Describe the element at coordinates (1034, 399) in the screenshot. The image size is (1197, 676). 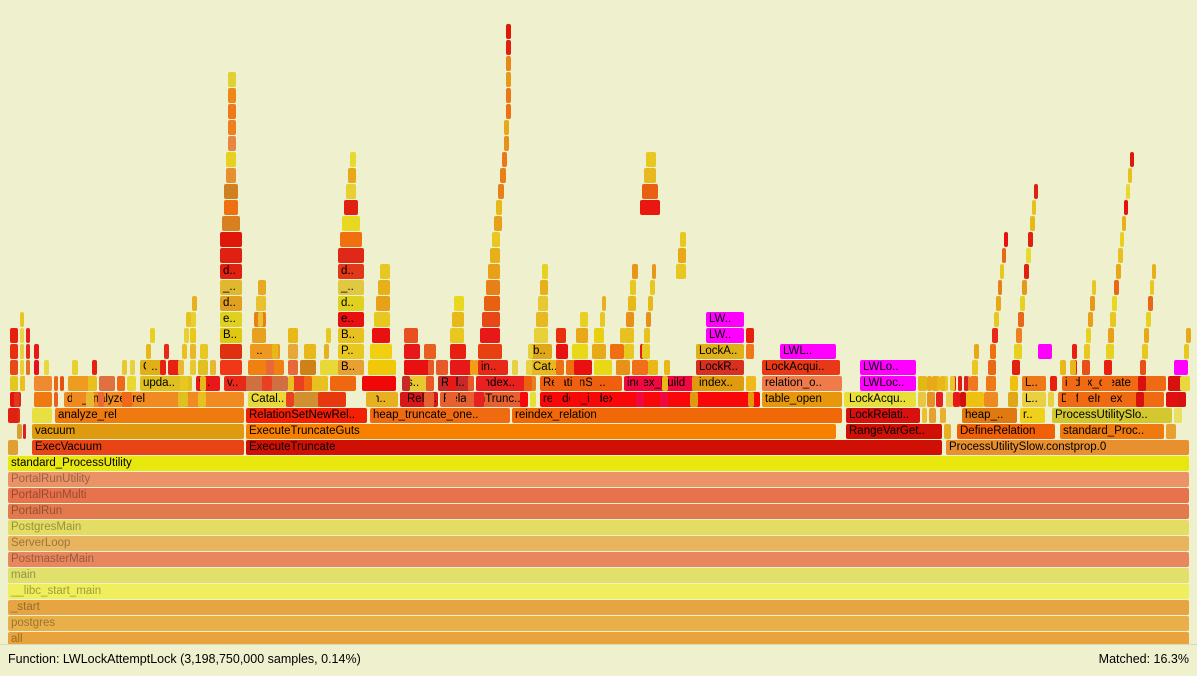
I see `flame-frame-l-: L..` at that location.